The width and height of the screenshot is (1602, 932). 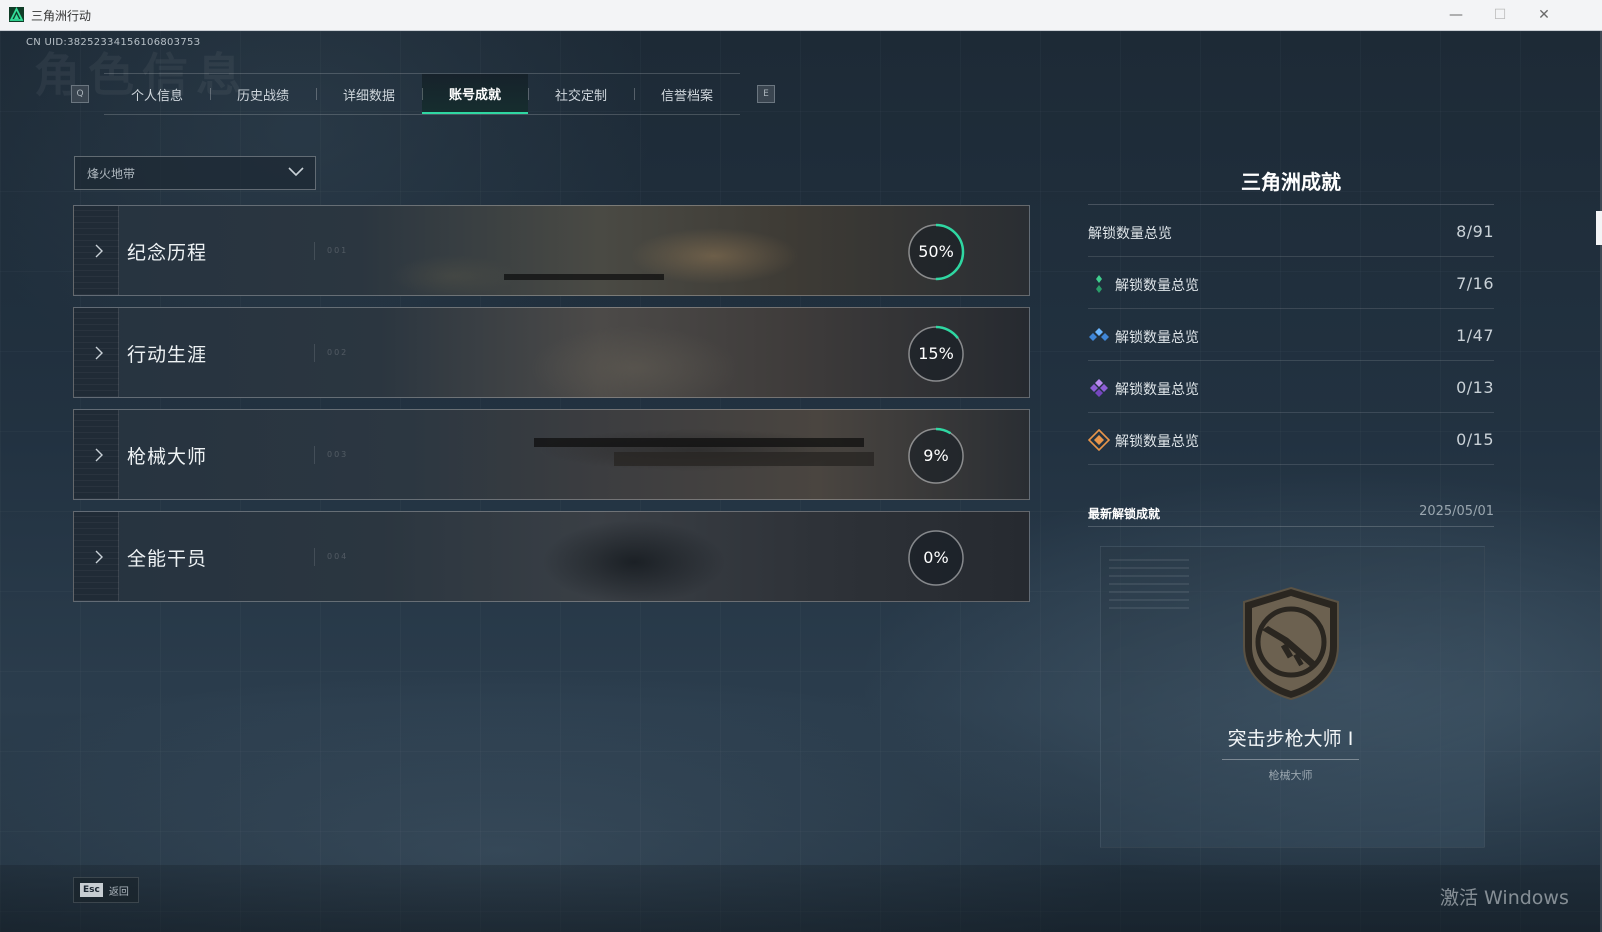 What do you see at coordinates (801, 898) in the screenshot?
I see `footer-bar: Esc 返回 激活 Windows` at bounding box center [801, 898].